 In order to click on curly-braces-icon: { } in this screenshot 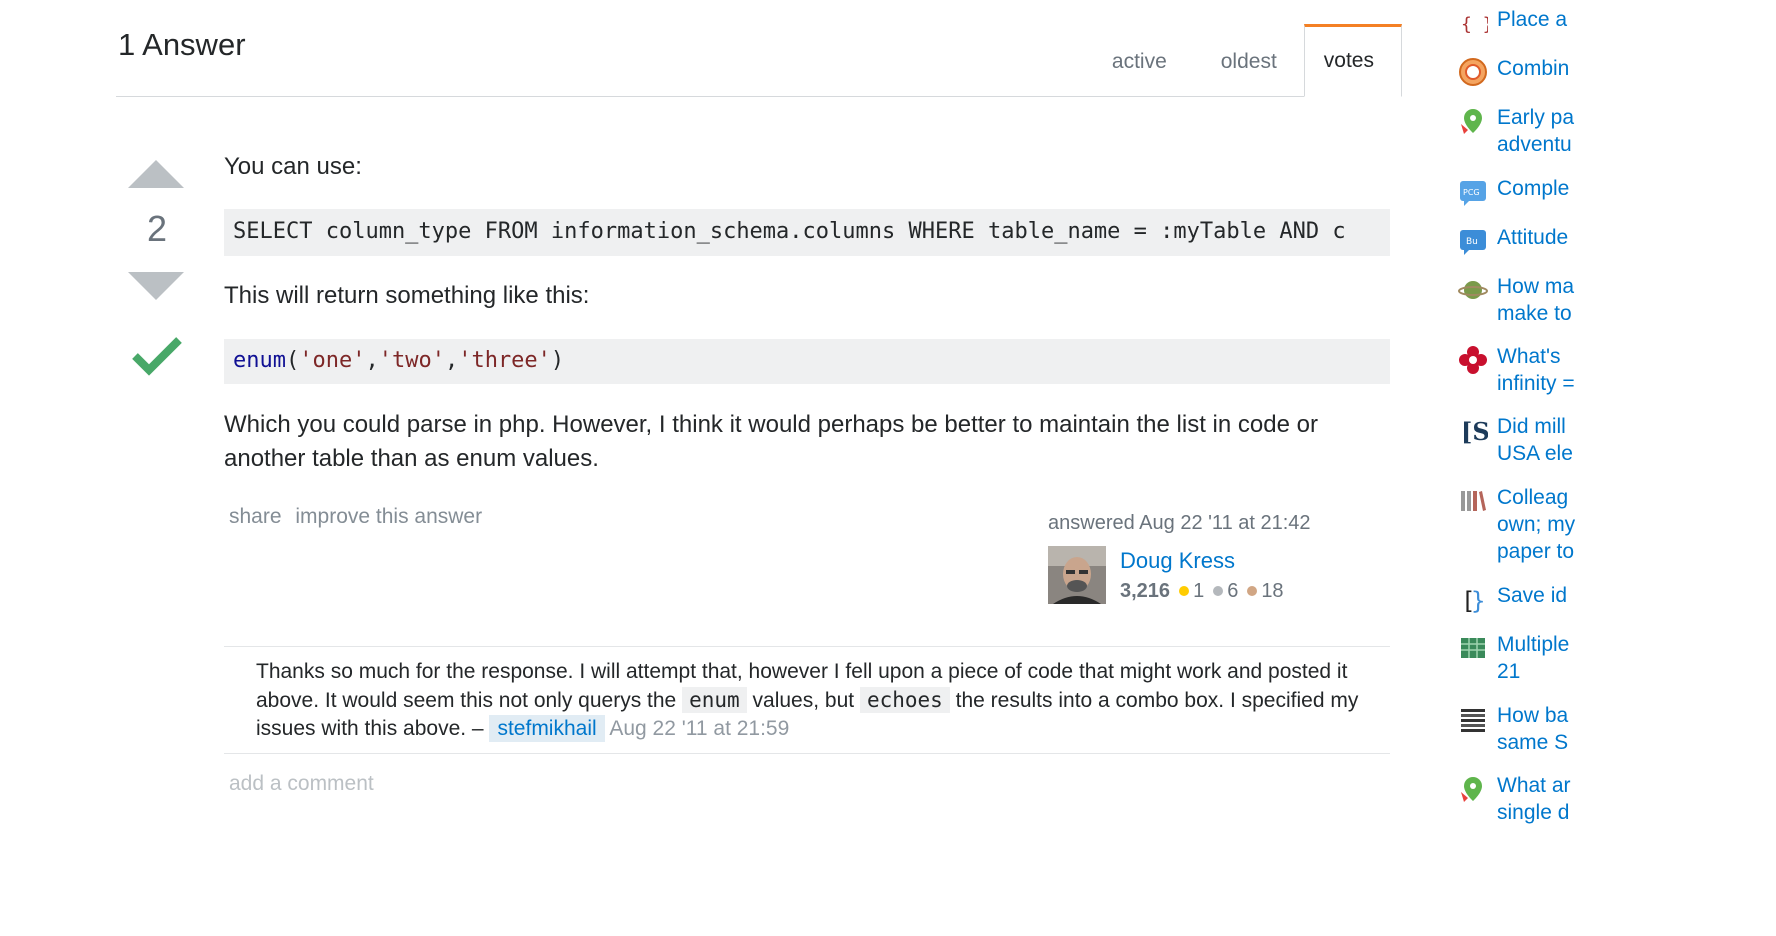, I will do `click(1474, 24)`.